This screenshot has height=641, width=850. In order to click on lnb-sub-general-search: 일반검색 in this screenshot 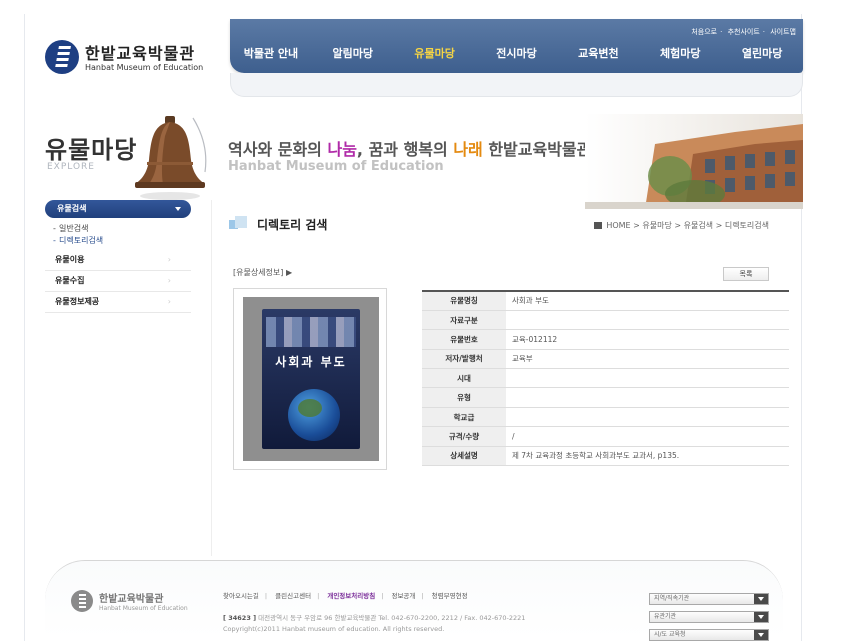, I will do `click(118, 229)`.